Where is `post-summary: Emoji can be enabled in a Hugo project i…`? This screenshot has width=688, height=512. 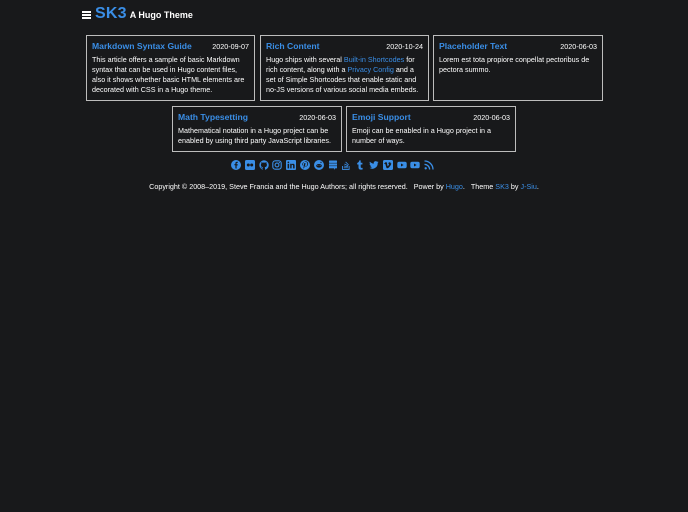
post-summary: Emoji can be enabled in a Hugo project i… is located at coordinates (422, 135).